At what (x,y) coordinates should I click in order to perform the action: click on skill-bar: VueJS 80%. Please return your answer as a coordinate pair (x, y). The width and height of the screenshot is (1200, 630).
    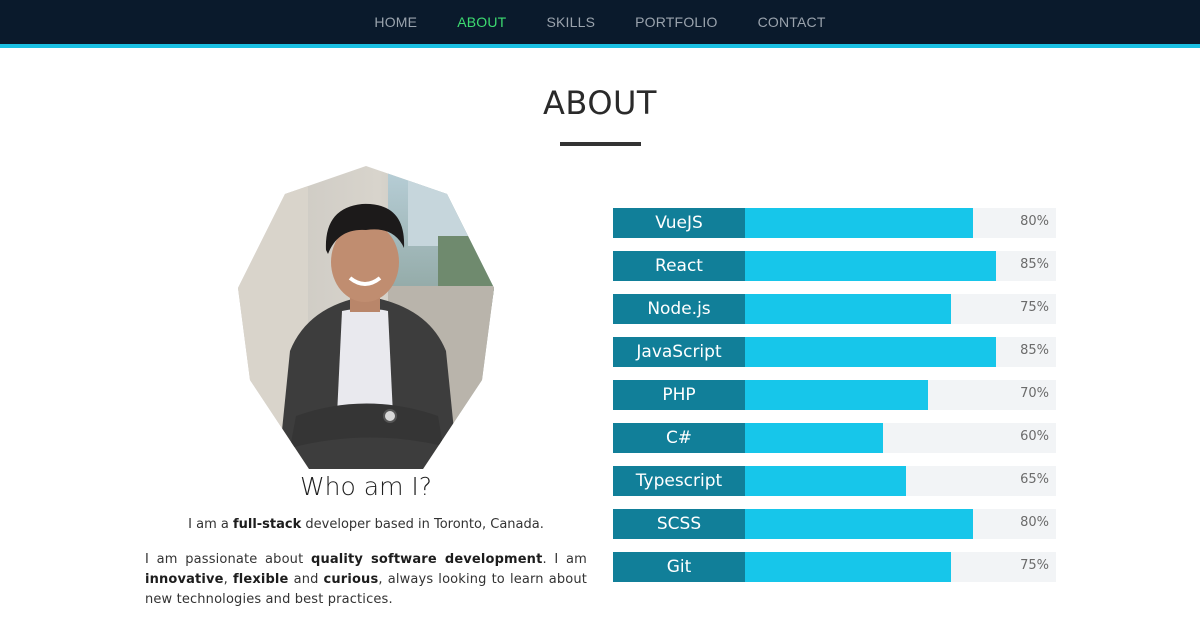
    Looking at the image, I should click on (834, 223).